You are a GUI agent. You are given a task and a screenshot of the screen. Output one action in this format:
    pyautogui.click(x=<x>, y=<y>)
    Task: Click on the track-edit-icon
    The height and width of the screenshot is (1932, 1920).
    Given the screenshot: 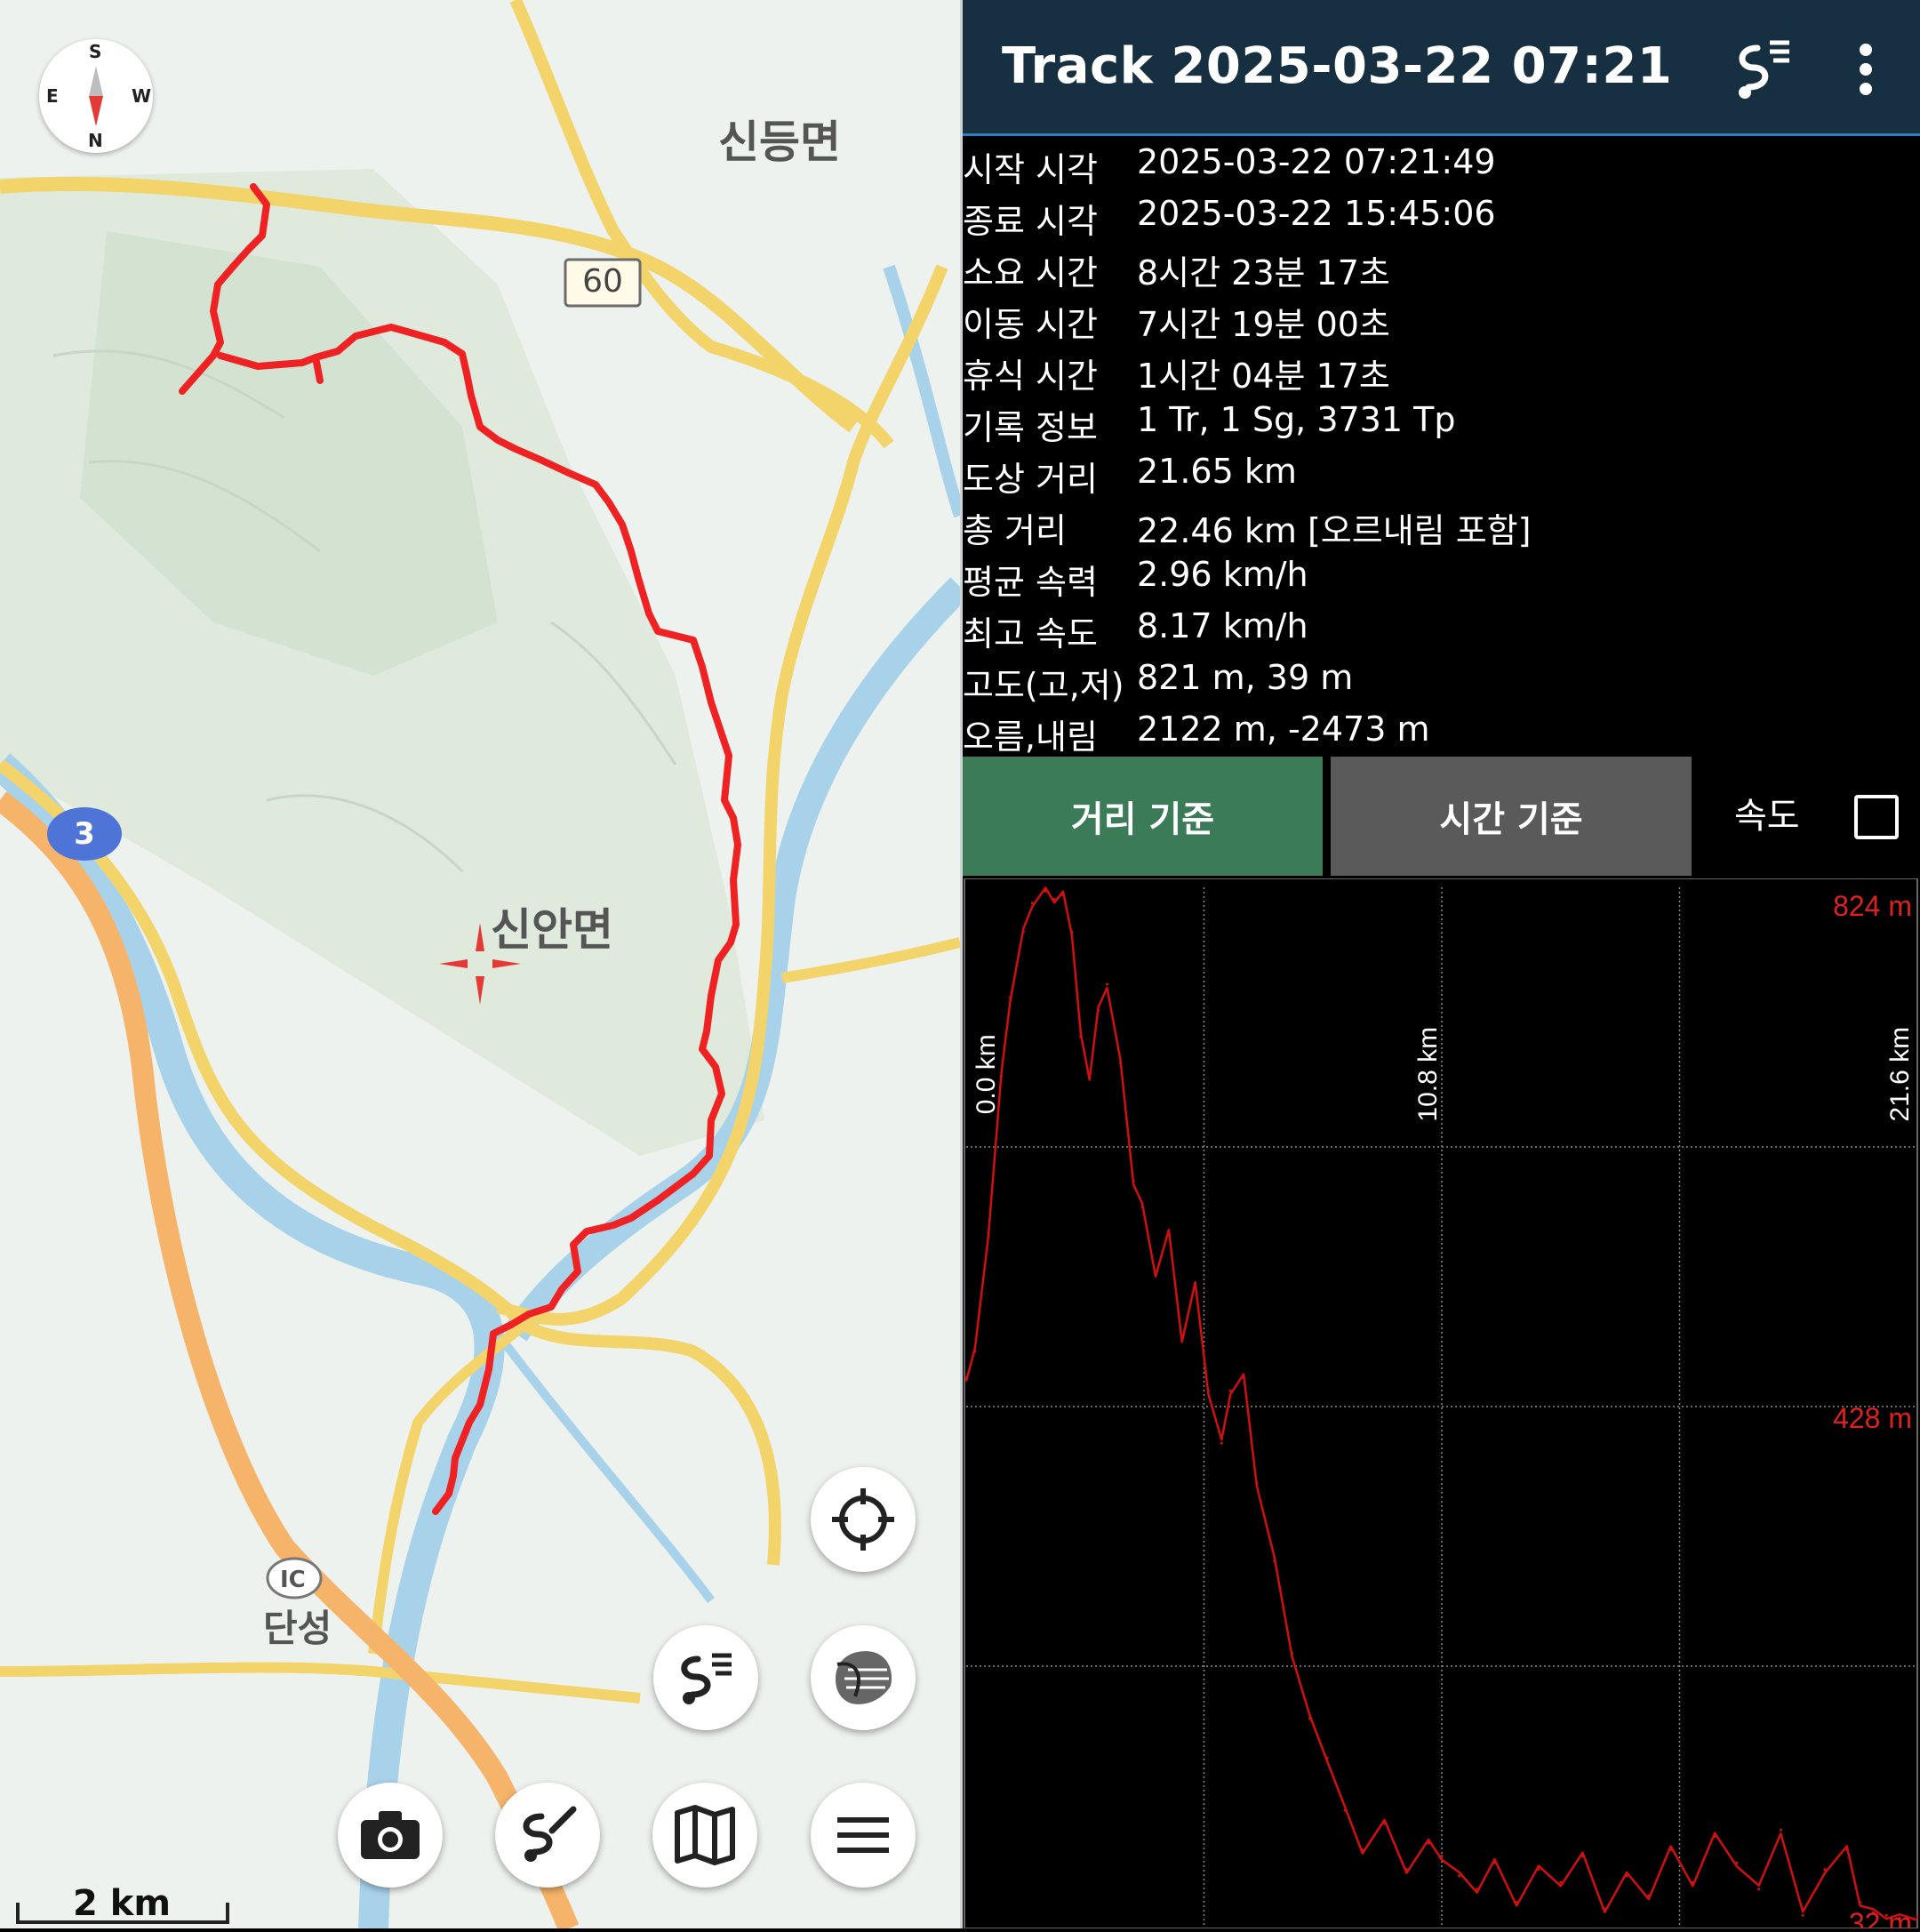 What is the action you would take?
    pyautogui.click(x=550, y=1834)
    